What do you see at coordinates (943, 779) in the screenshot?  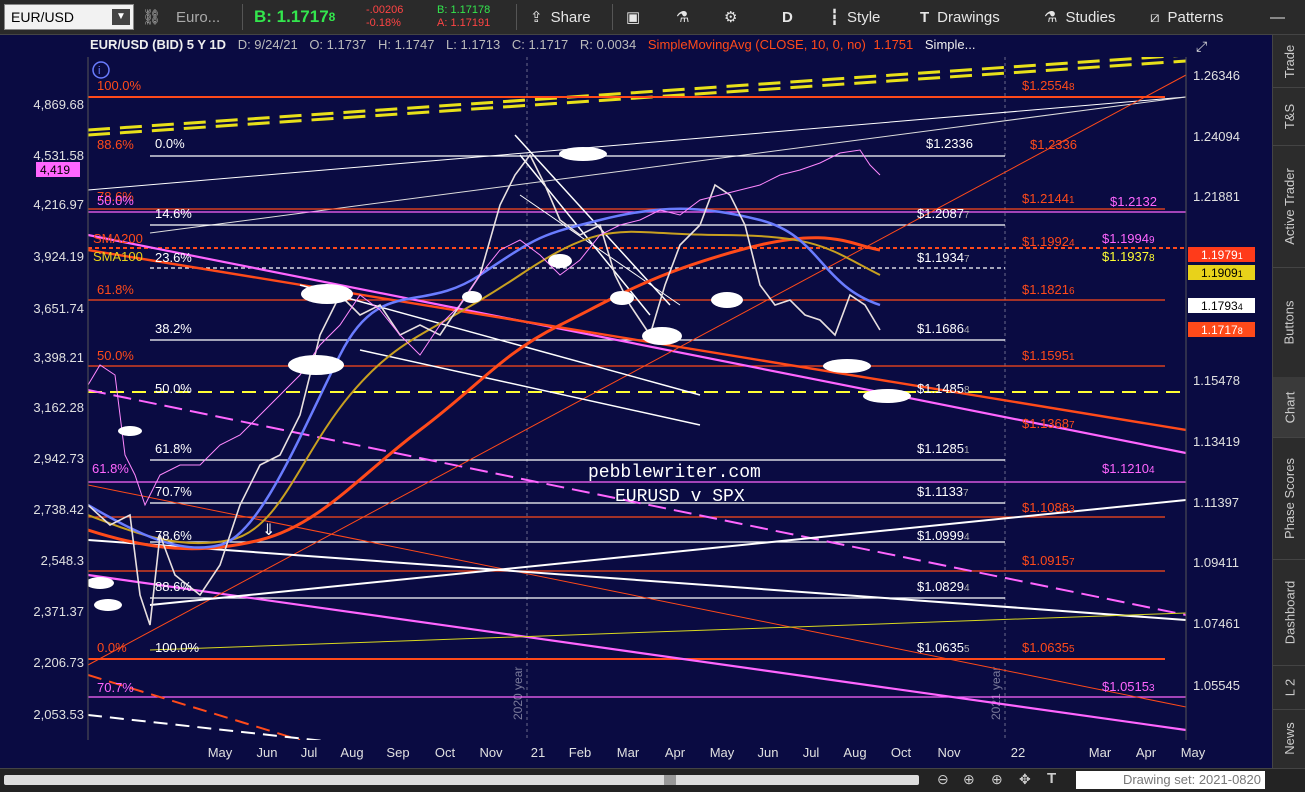 I see `zoom-out-icon: ⊖` at bounding box center [943, 779].